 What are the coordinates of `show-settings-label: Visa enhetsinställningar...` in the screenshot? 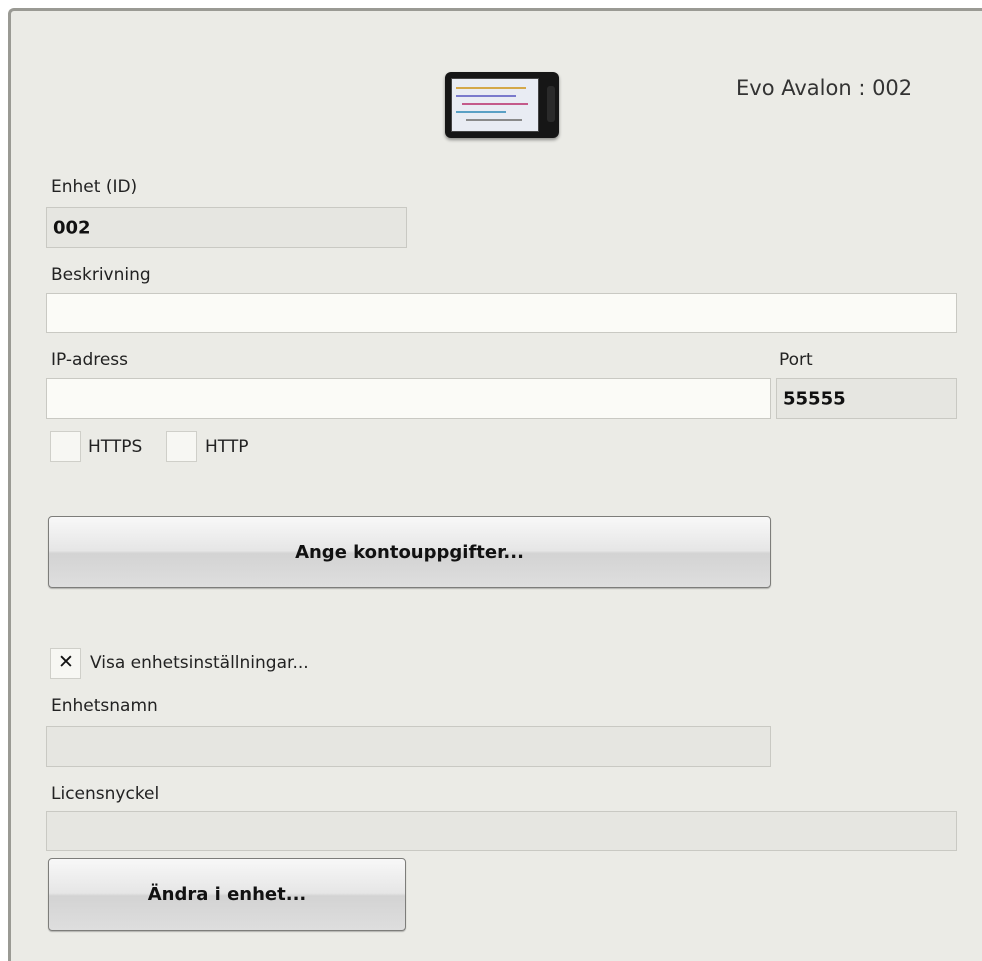 It's located at (199, 663).